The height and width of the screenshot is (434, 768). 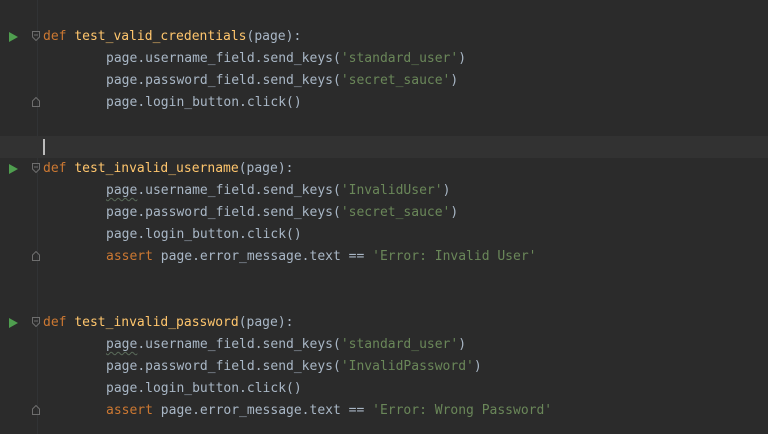 I want to click on function-name: test_valid_credentials, so click(x=160, y=36).